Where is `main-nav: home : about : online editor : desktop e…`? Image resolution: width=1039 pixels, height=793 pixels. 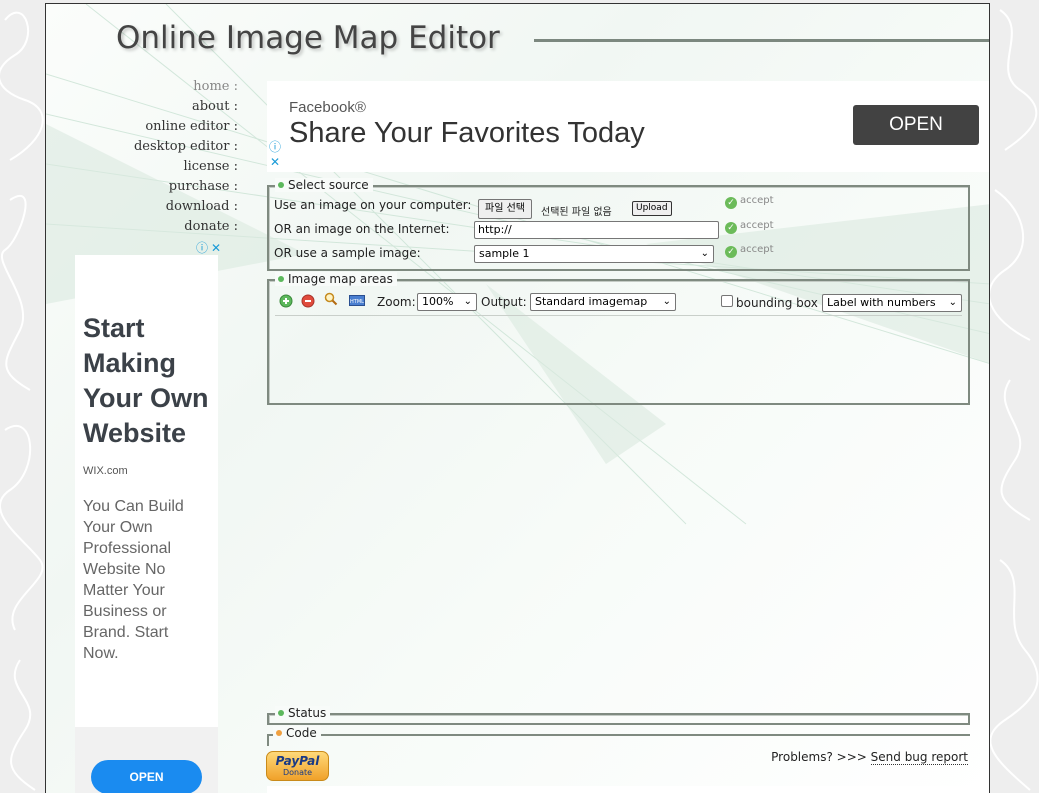 main-nav: home : about : online editor : desktop e… is located at coordinates (186, 157).